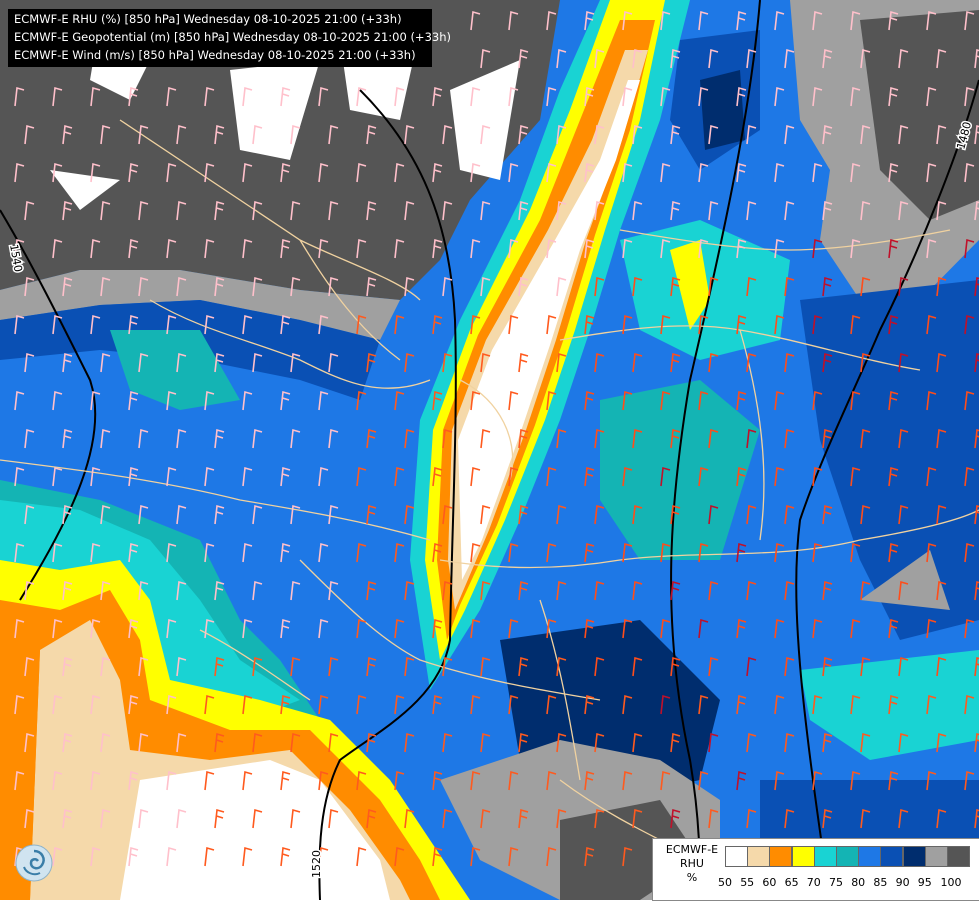 The height and width of the screenshot is (901, 979). Describe the element at coordinates (316, 864) in the screenshot. I see `contour-label-1520: 1520` at that location.